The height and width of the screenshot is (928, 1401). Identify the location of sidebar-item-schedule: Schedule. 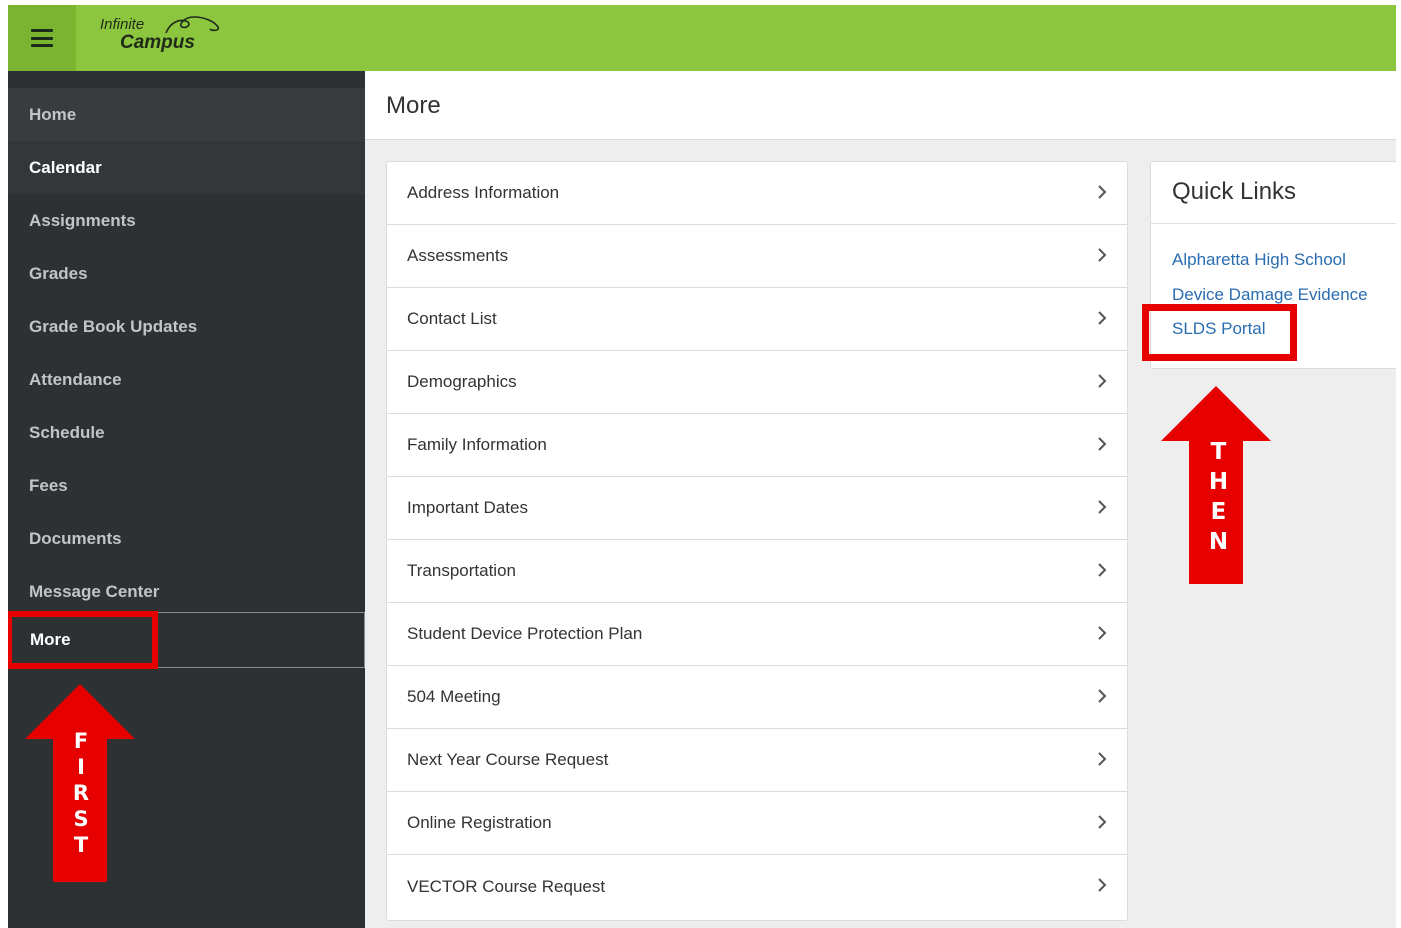
(186, 432).